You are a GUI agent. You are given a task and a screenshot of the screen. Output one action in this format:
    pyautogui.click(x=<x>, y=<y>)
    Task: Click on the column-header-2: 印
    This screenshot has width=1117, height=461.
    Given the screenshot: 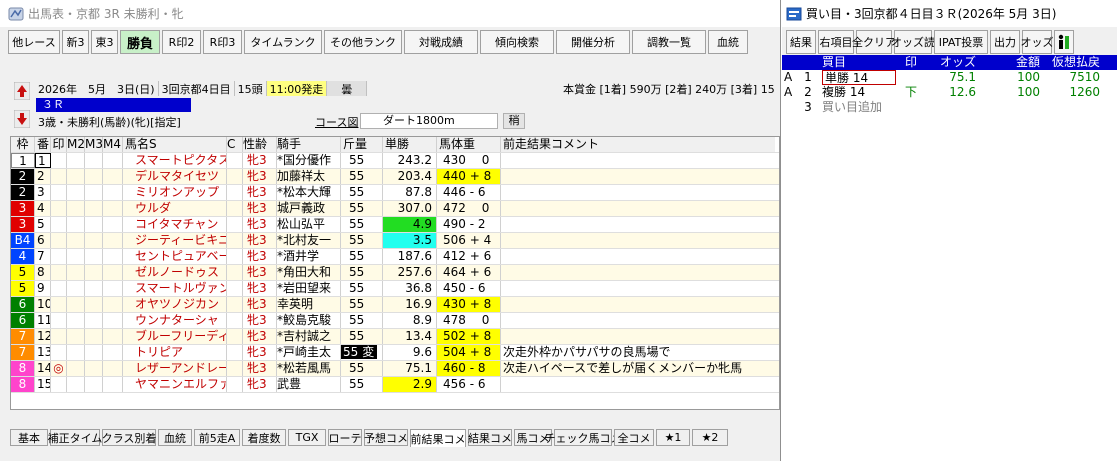 What is the action you would take?
    pyautogui.click(x=59, y=144)
    